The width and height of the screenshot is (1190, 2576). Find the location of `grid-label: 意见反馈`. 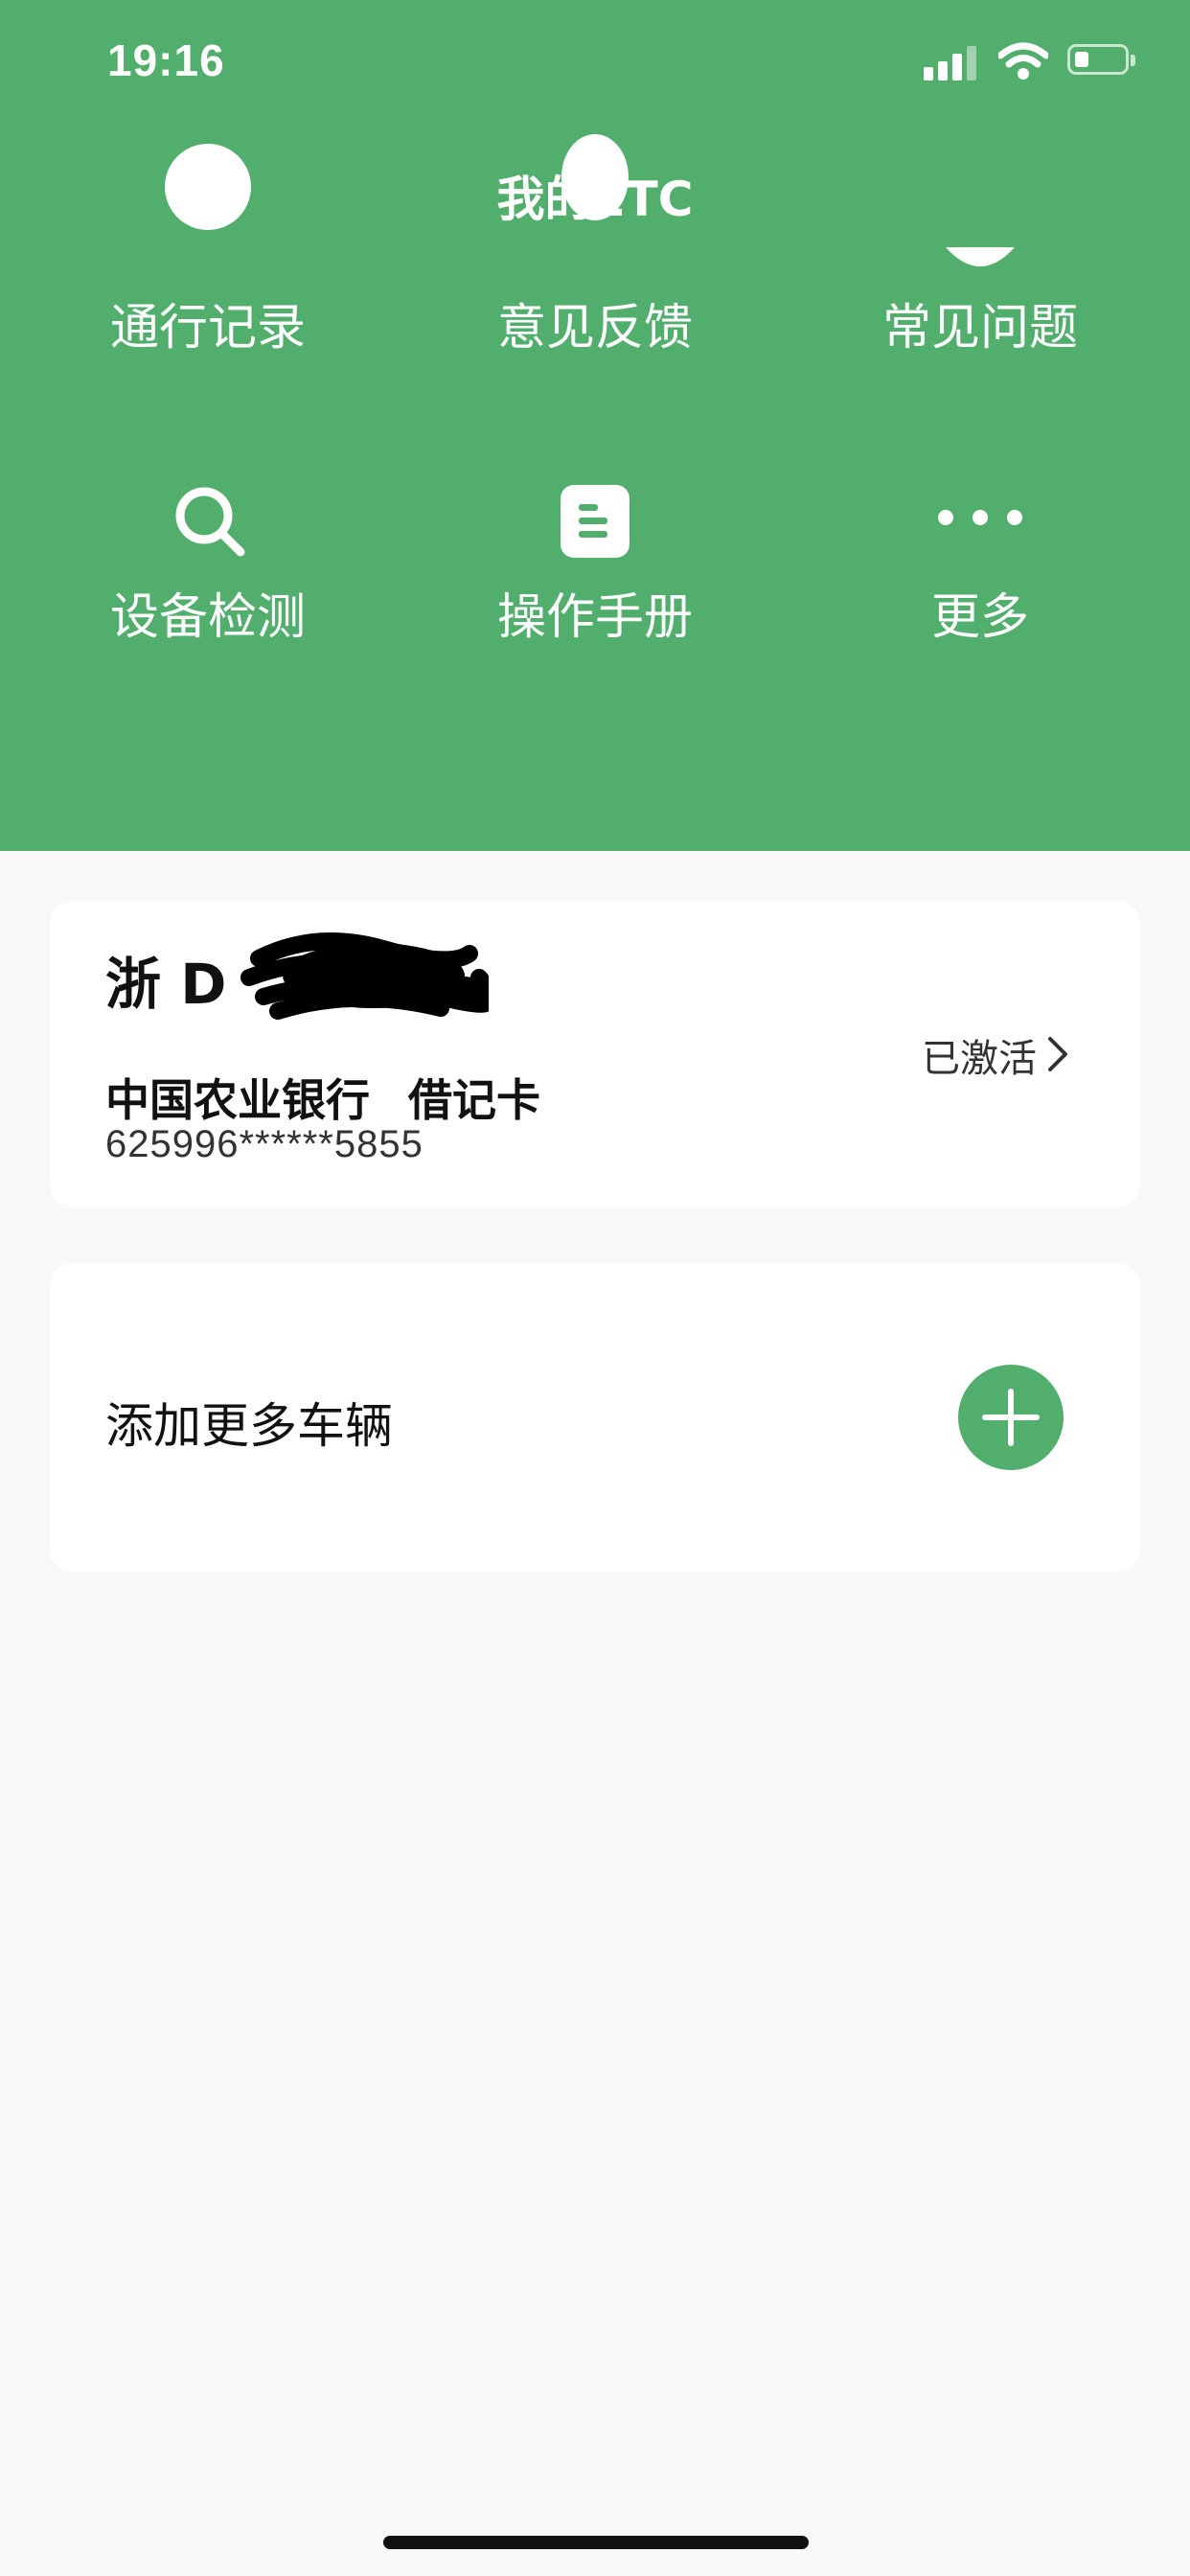

grid-label: 意见反馈 is located at coordinates (594, 328).